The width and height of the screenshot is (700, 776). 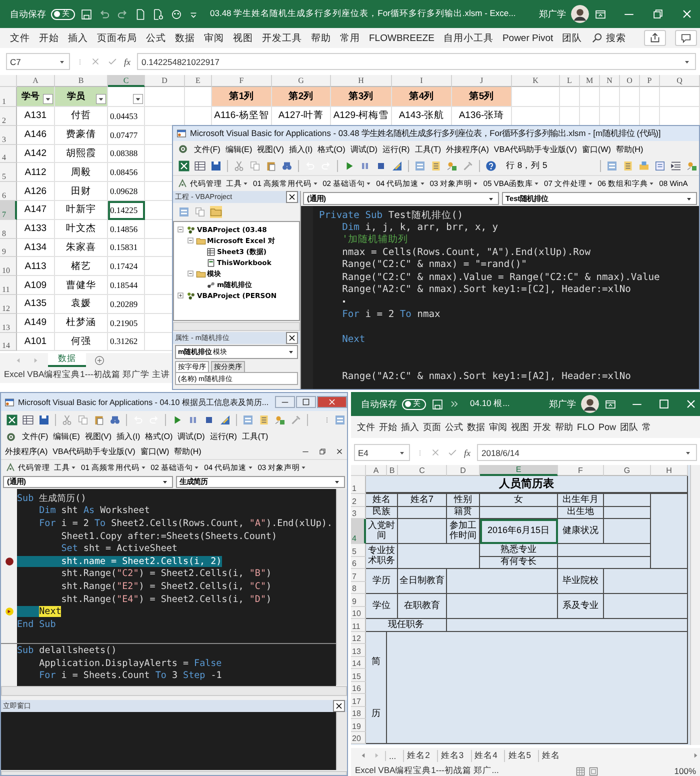 I want to click on cut-icon, so click(x=67, y=420).